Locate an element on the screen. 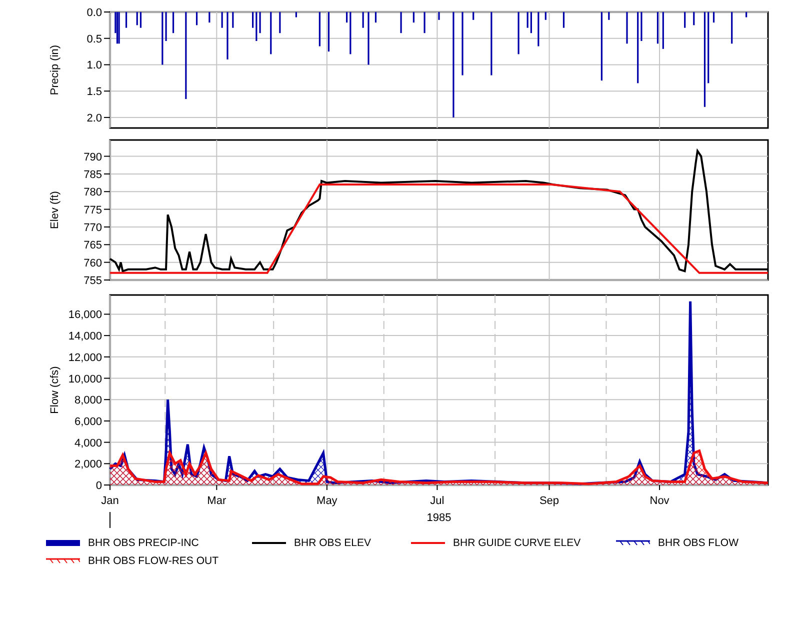 The image size is (800, 627). axis-tick-label: 790 is located at coordinates (93, 157).